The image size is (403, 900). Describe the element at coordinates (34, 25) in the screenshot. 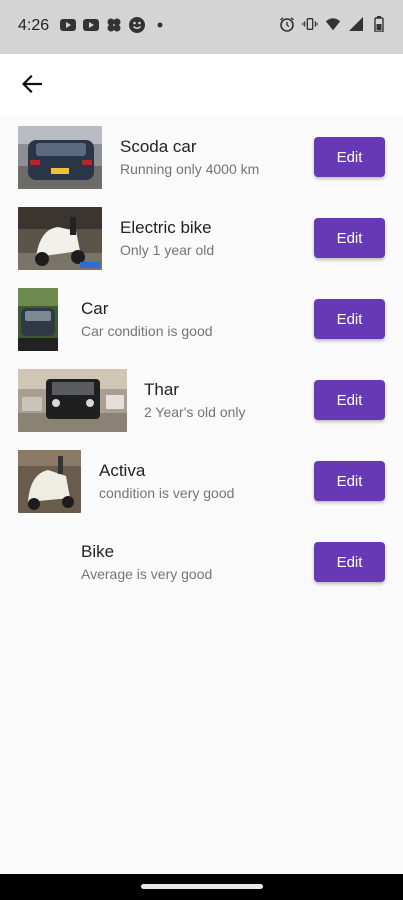

I see `status-time: 4:26` at that location.